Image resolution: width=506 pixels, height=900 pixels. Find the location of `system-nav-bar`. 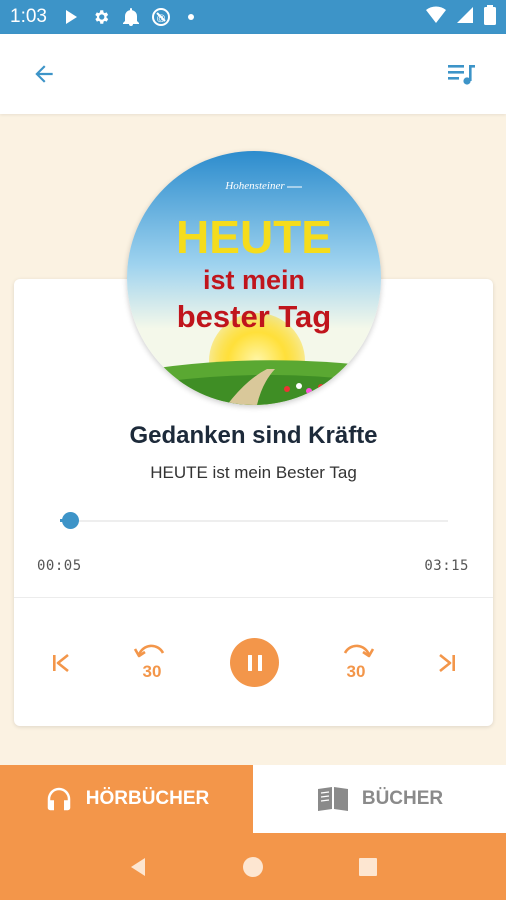

system-nav-bar is located at coordinates (253, 866).